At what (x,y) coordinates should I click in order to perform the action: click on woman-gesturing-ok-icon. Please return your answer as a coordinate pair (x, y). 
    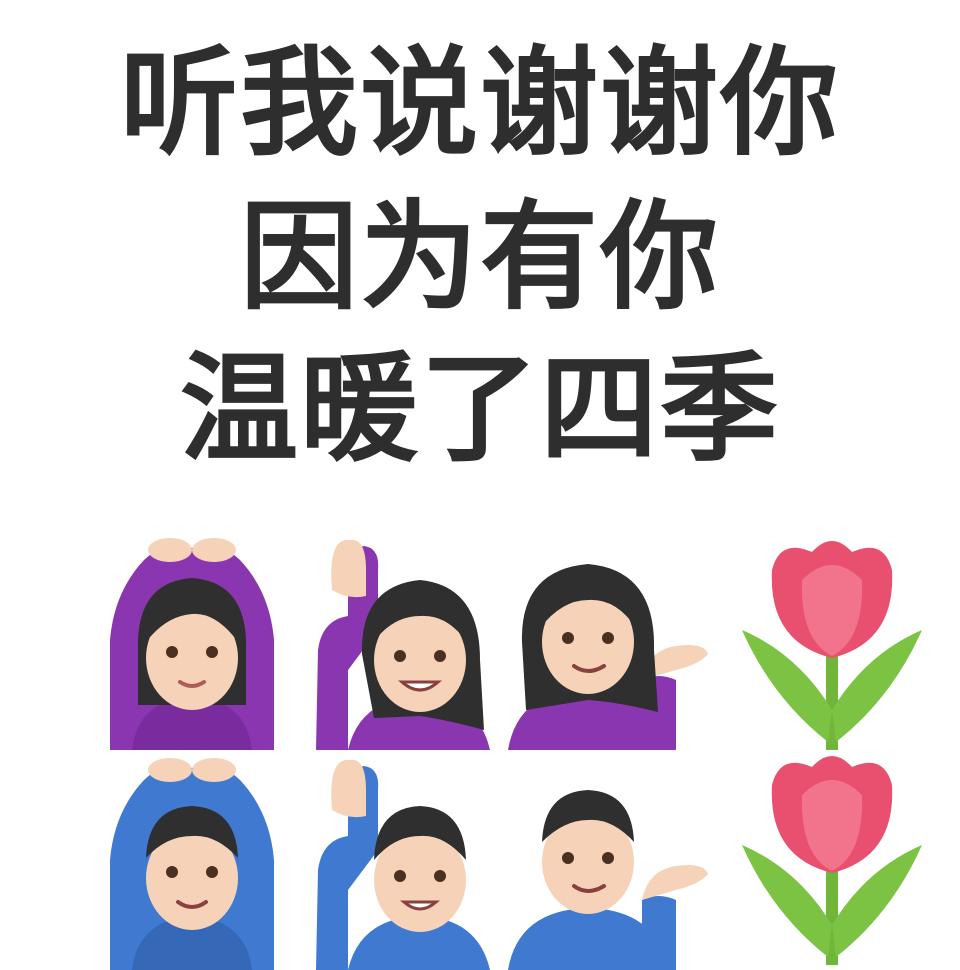
    Looking at the image, I should click on (192, 640).